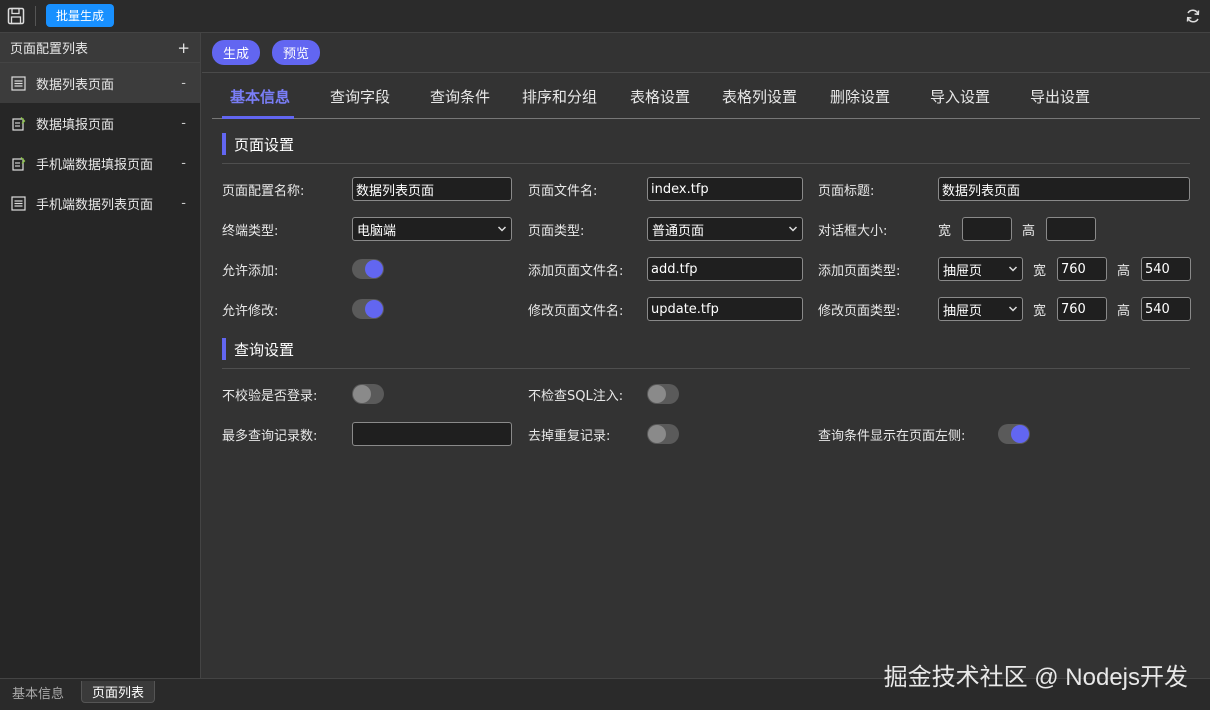 The height and width of the screenshot is (710, 1210). Describe the element at coordinates (846, 191) in the screenshot. I see `page-title-label: 页面标题:` at that location.